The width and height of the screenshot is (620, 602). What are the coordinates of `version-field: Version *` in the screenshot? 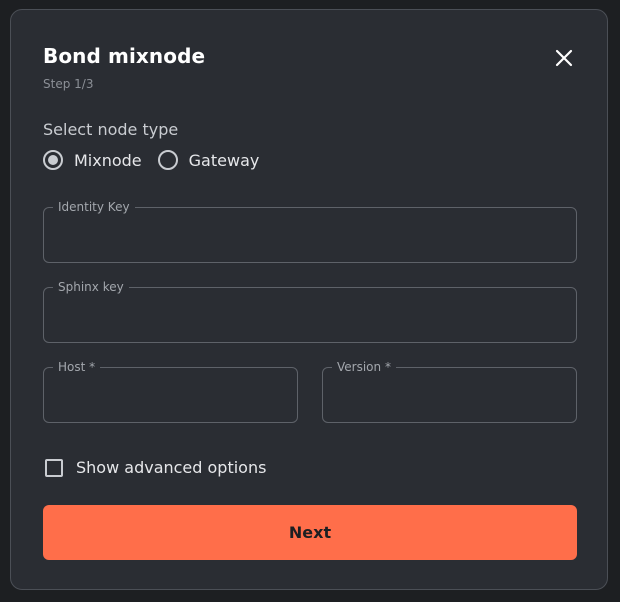 It's located at (449, 391).